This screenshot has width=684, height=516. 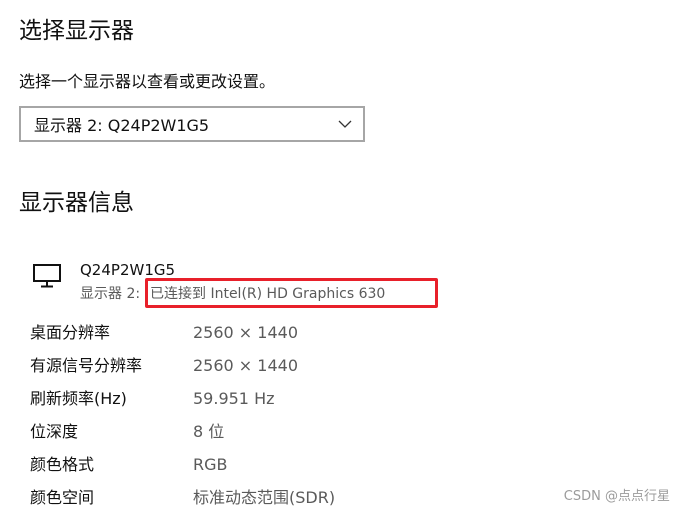 What do you see at coordinates (345, 124) in the screenshot?
I see `chevron-down-icon` at bounding box center [345, 124].